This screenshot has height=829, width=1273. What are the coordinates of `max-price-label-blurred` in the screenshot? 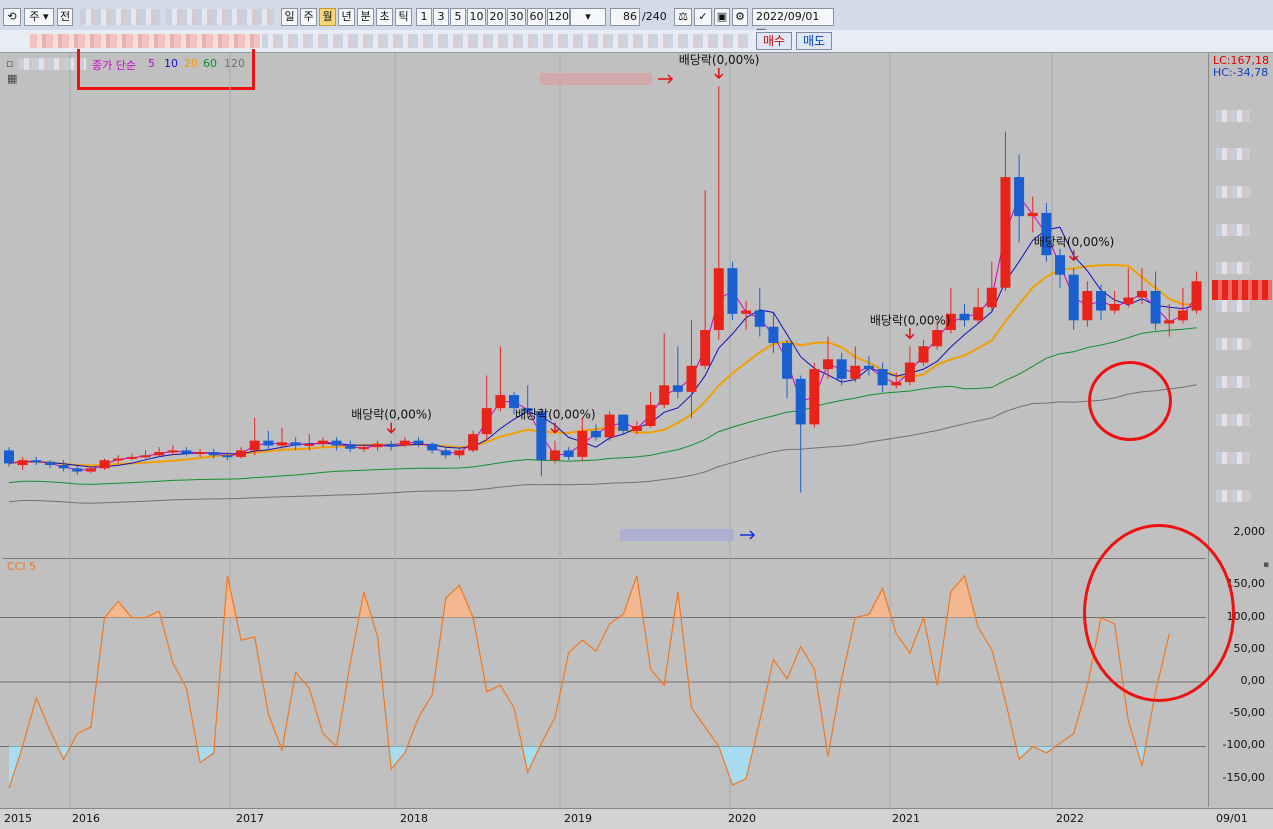 It's located at (596, 79).